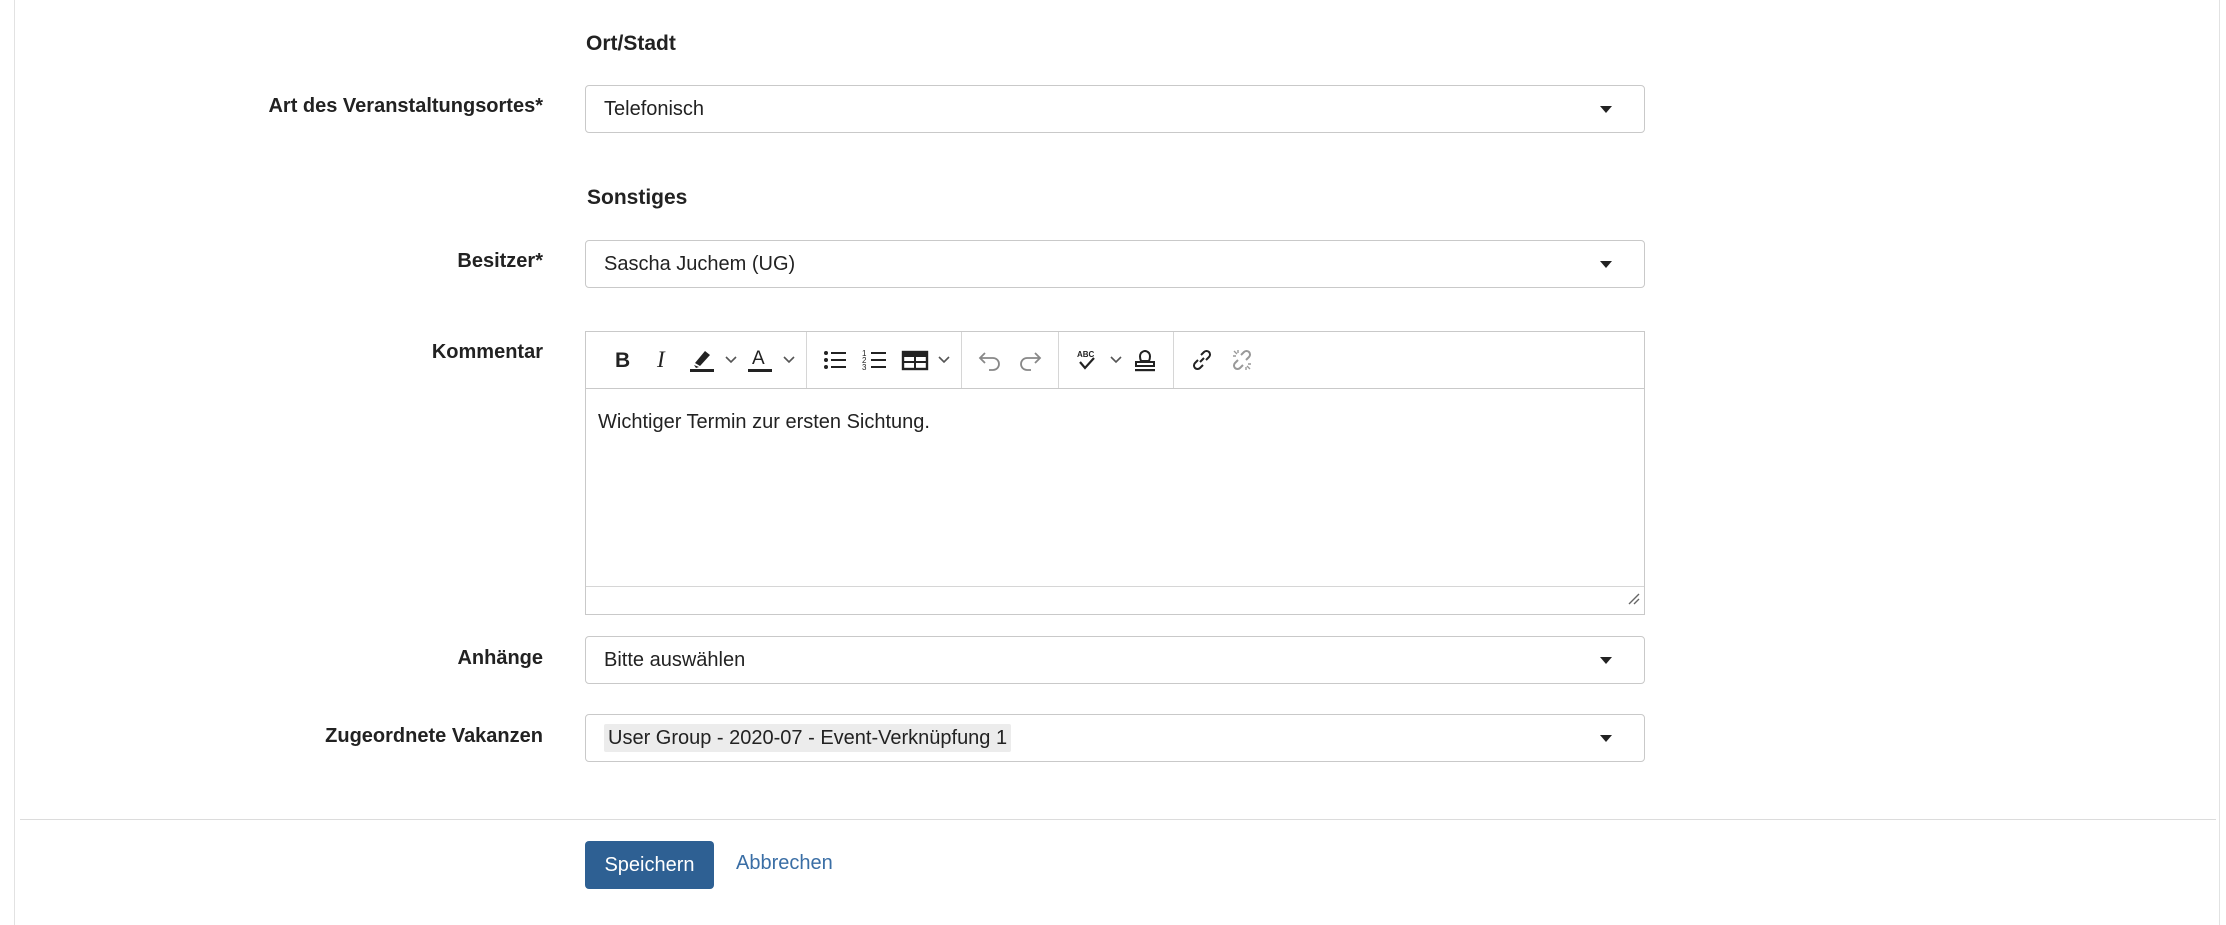  Describe the element at coordinates (1115, 600) in the screenshot. I see `editor-statusbar` at that location.